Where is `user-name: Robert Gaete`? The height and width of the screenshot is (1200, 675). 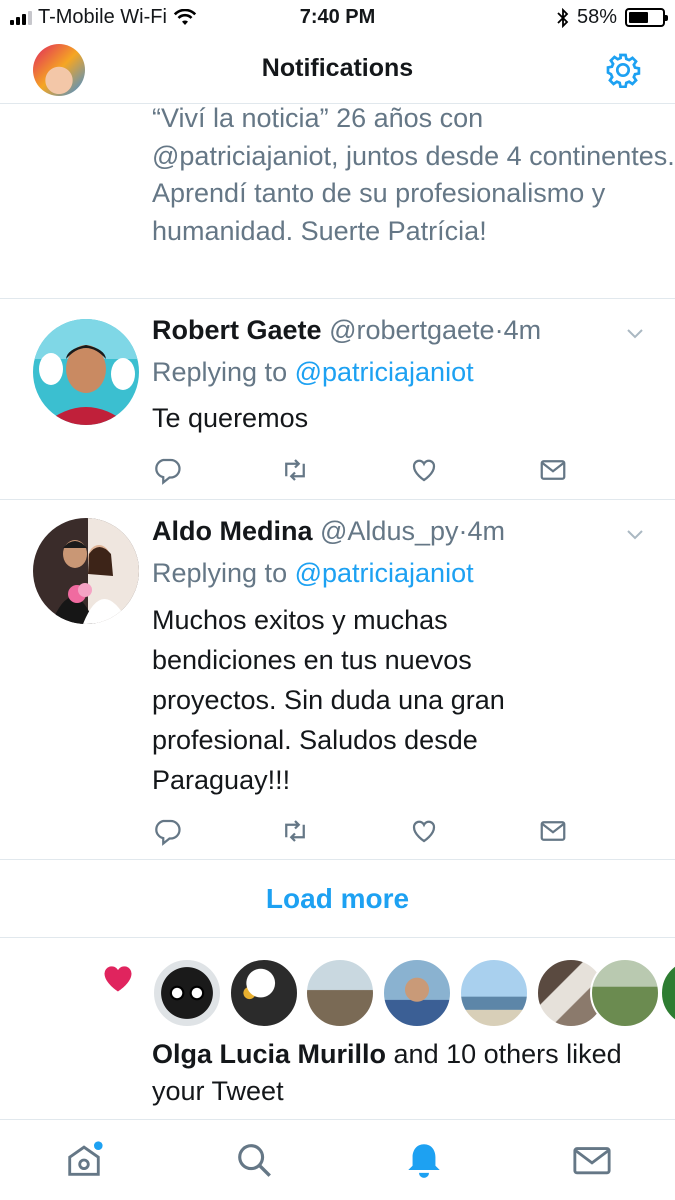
user-name: Robert Gaete is located at coordinates (237, 330).